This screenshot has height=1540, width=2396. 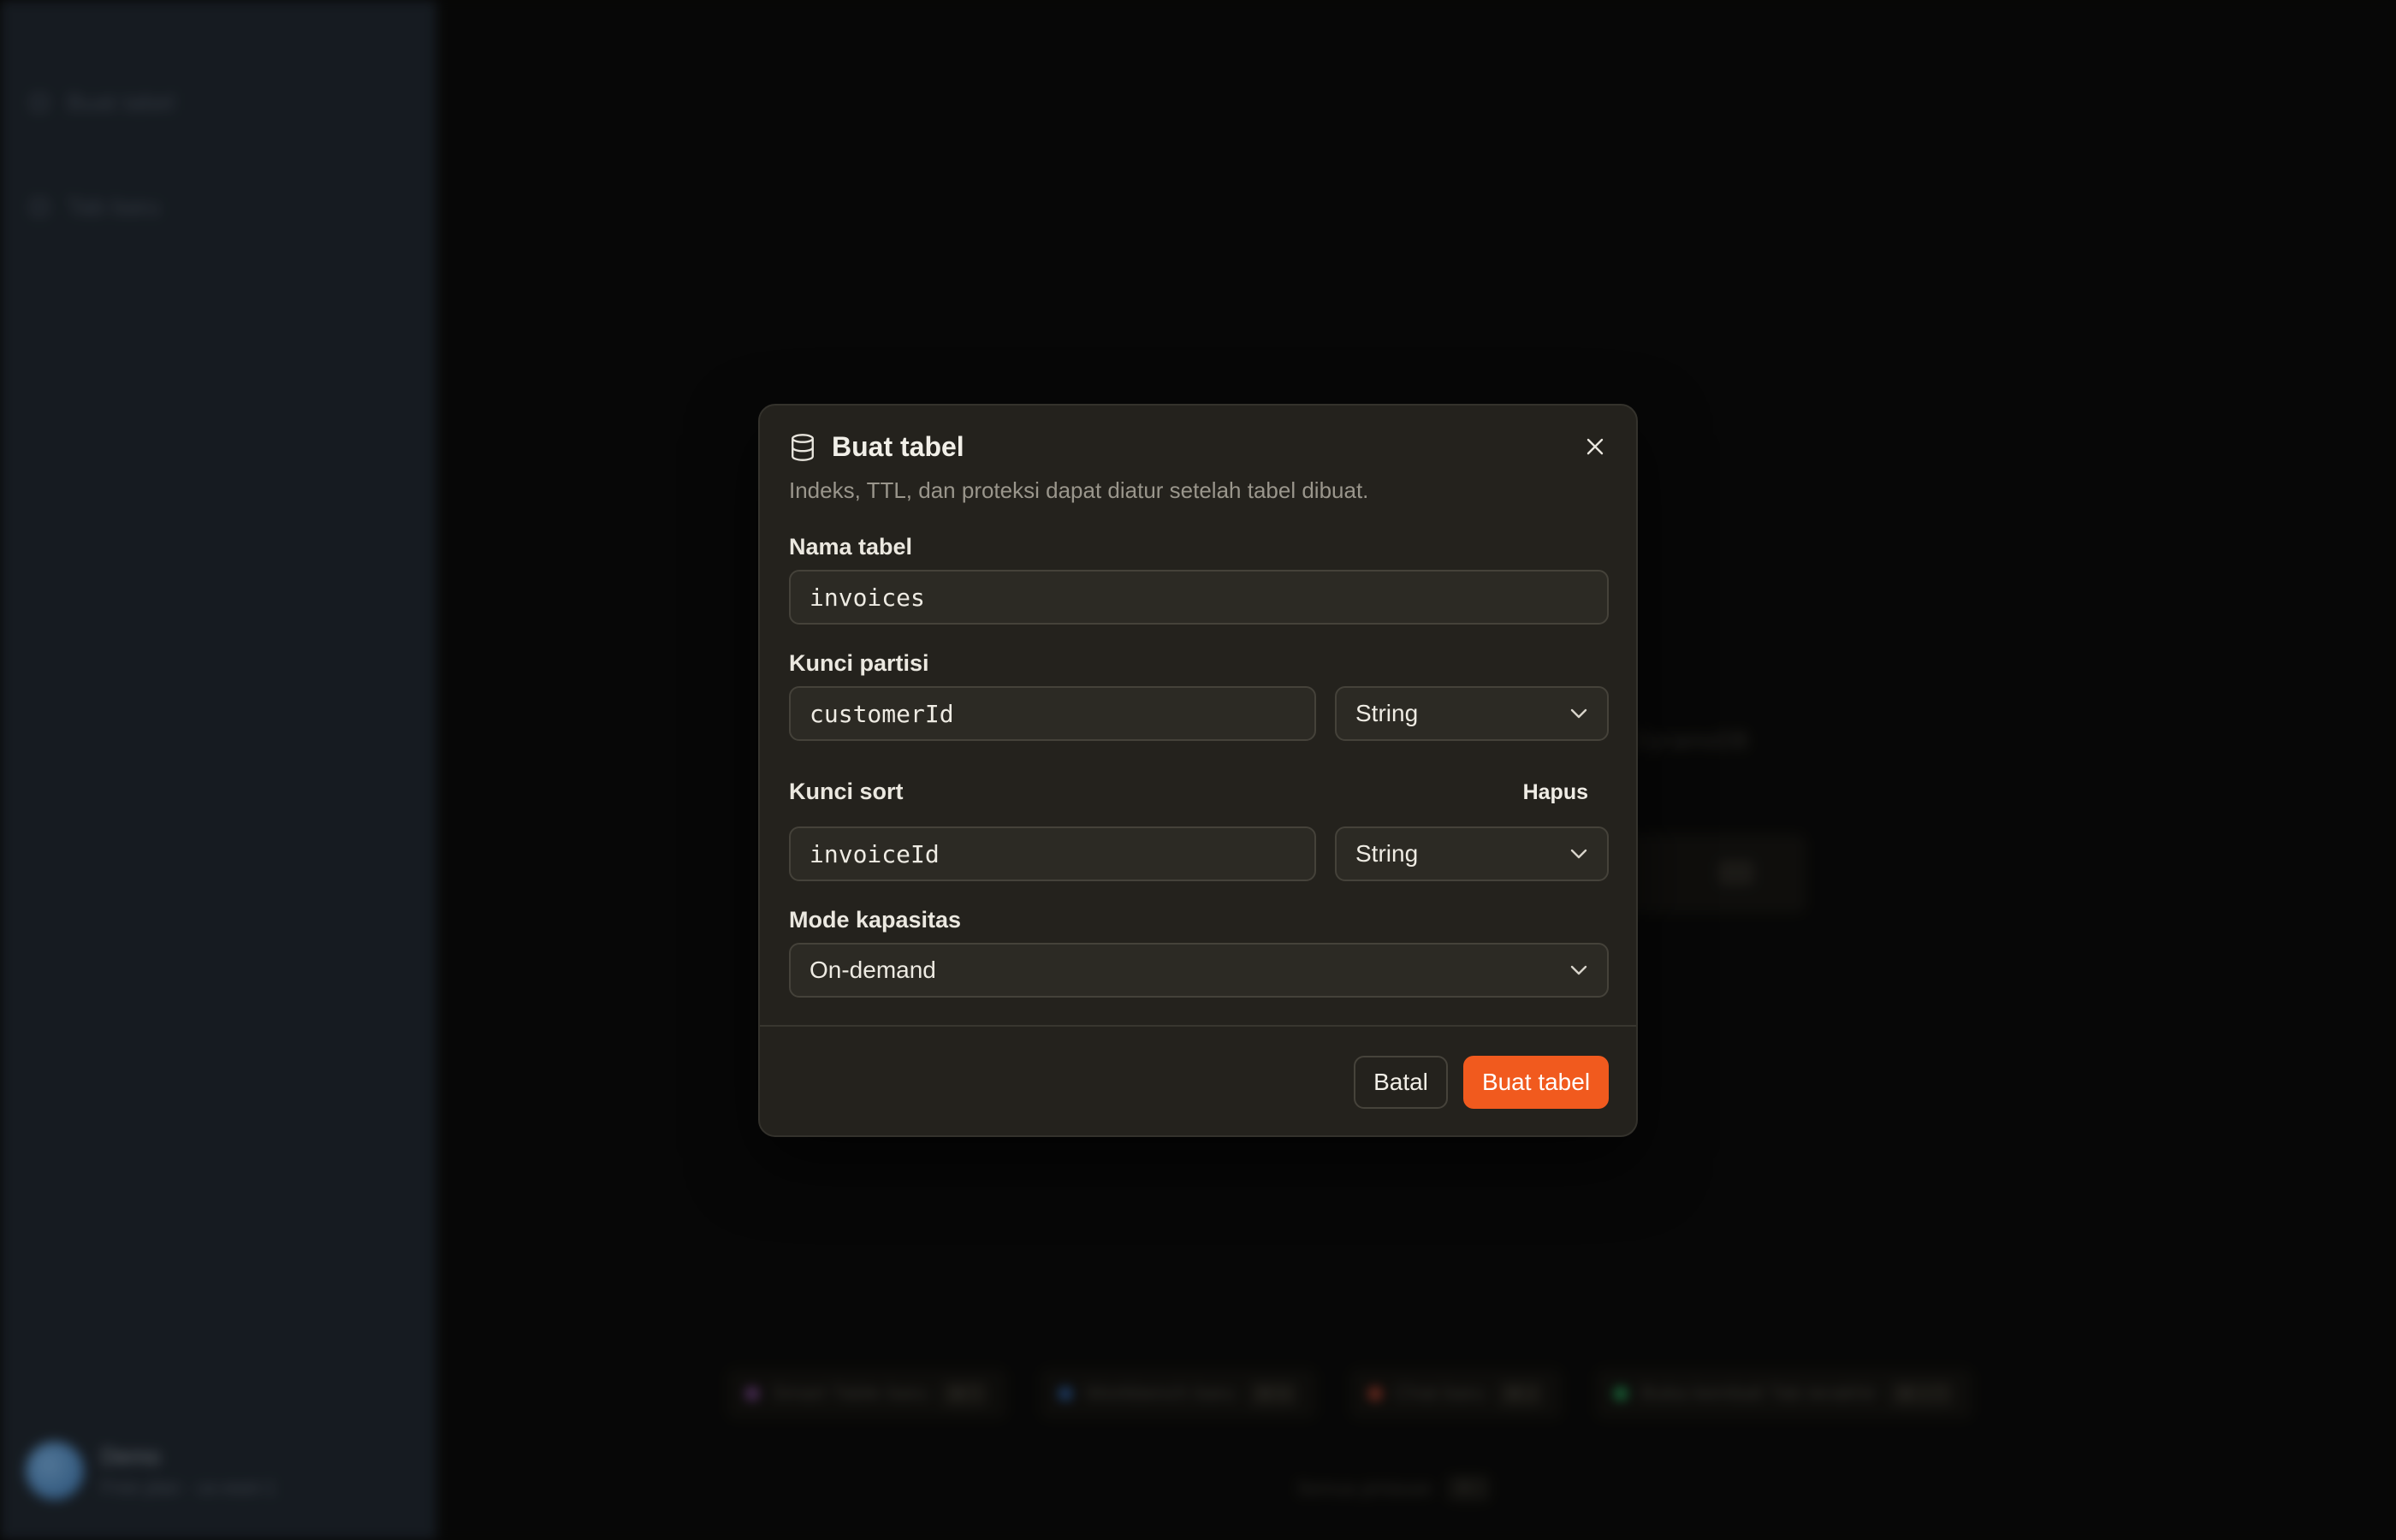 What do you see at coordinates (1198, 1026) in the screenshot?
I see `footer-divider` at bounding box center [1198, 1026].